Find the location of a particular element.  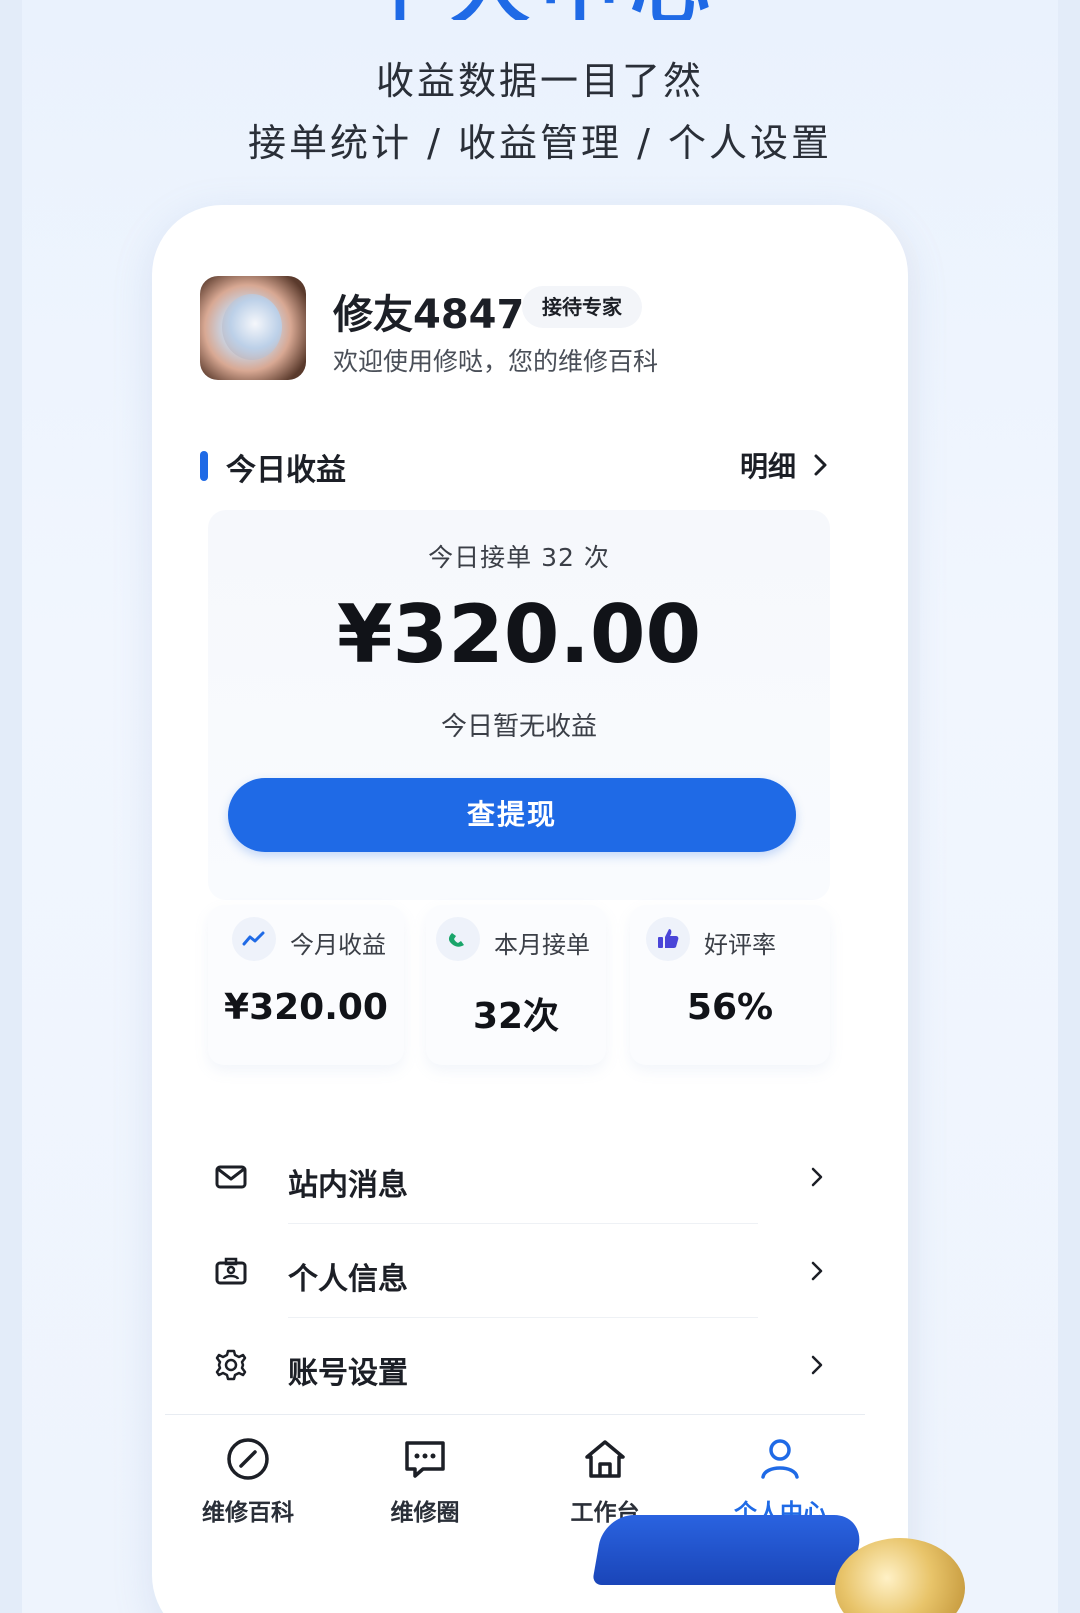

welcome-text: 欢迎使用修哒，您的维修百科 is located at coordinates (496, 361).